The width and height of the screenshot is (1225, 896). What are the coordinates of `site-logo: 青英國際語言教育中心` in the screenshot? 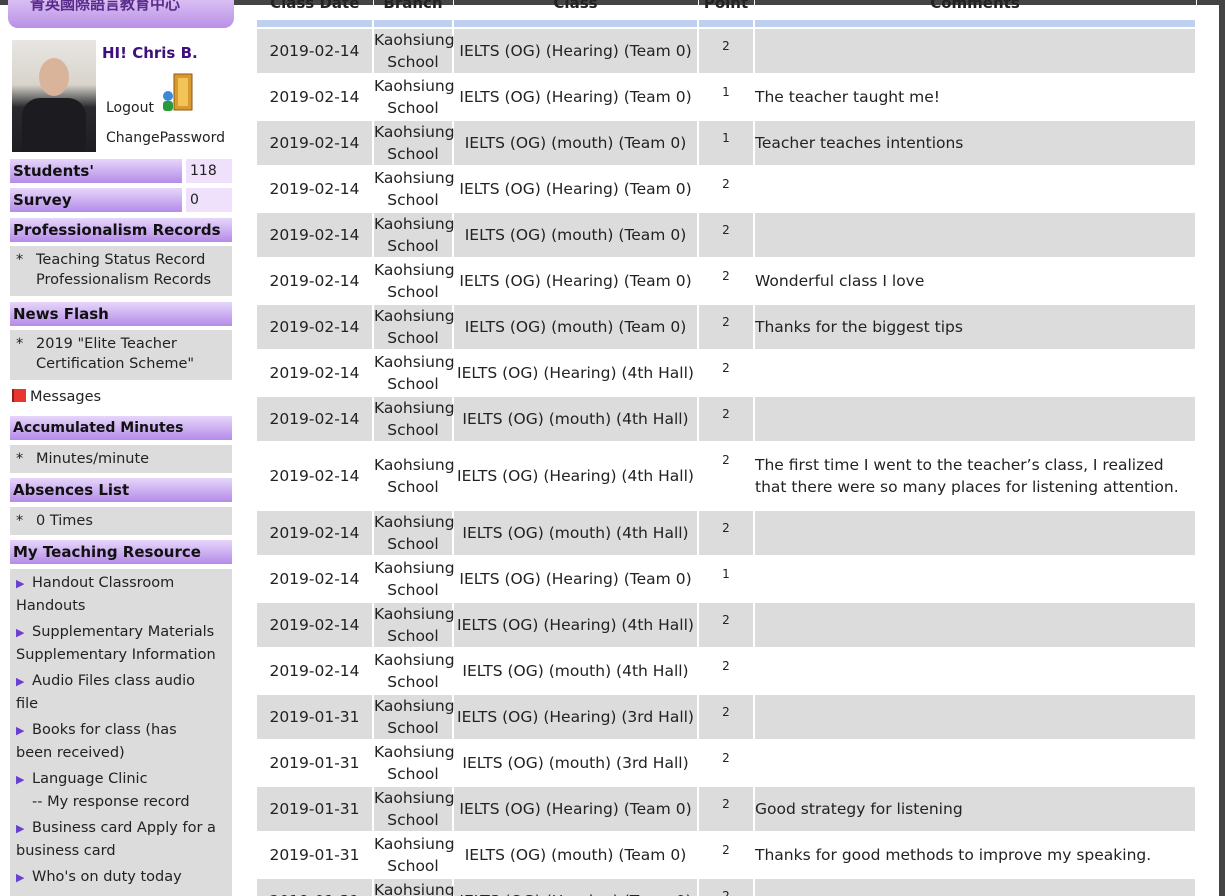 It's located at (121, 14).